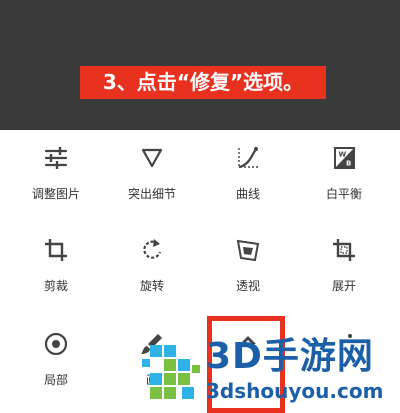  I want to click on watermark-logo-icon, so click(171, 372).